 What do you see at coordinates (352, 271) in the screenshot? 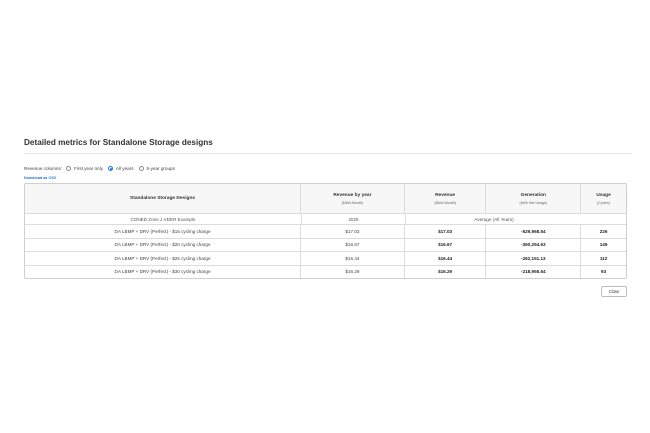
I see `revenue-by-year-cell: $16.29` at bounding box center [352, 271].